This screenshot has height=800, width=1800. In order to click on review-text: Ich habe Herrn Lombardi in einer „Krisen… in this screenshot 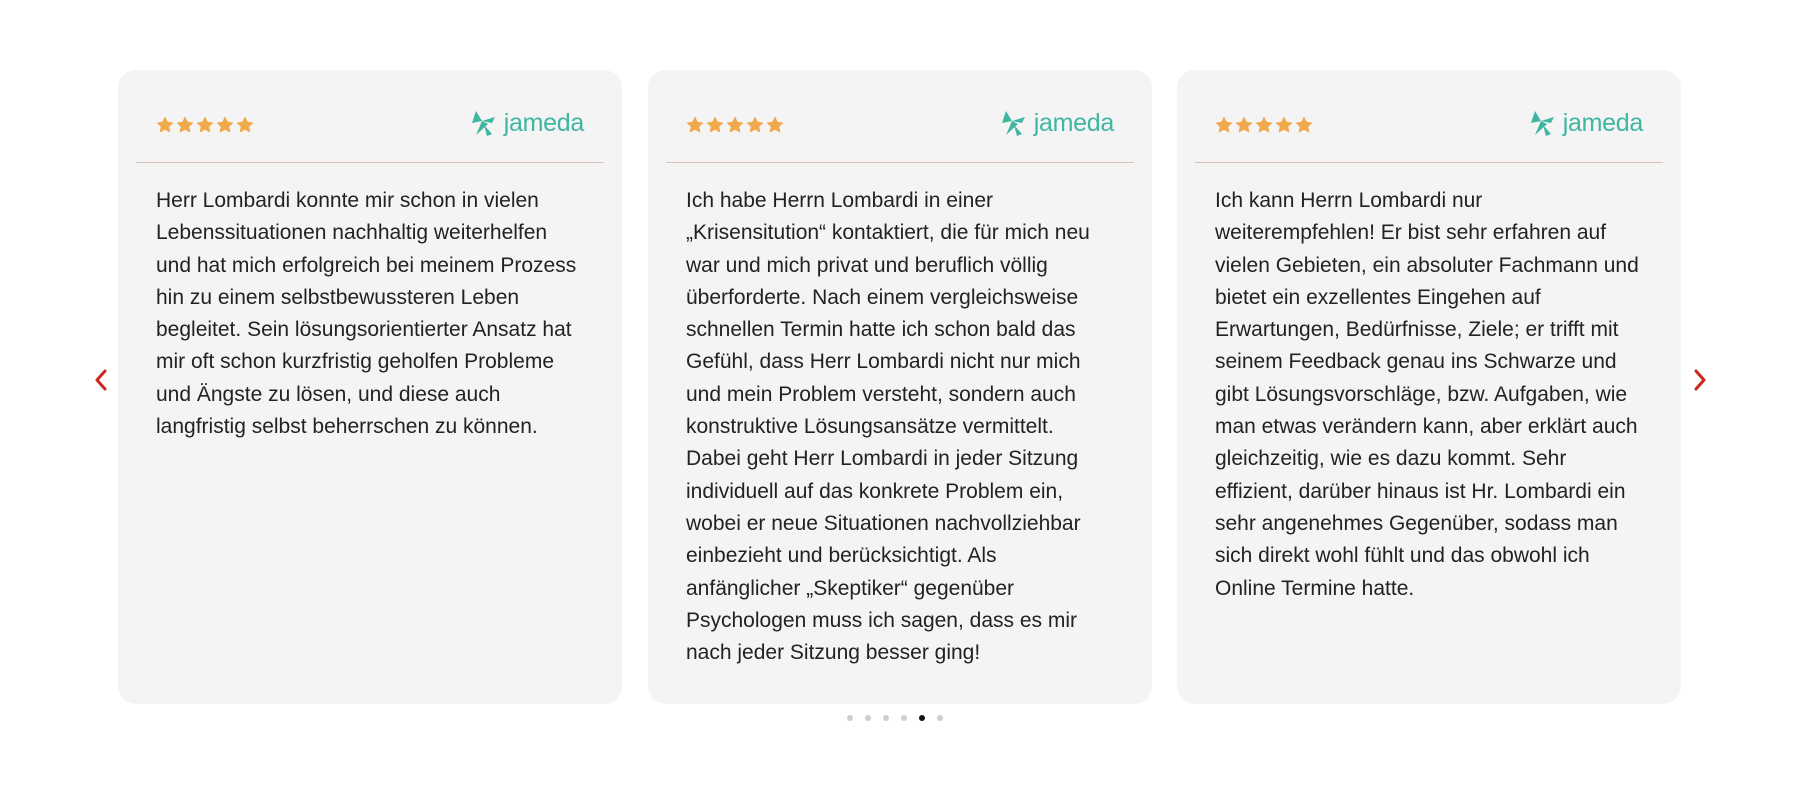, I will do `click(888, 427)`.